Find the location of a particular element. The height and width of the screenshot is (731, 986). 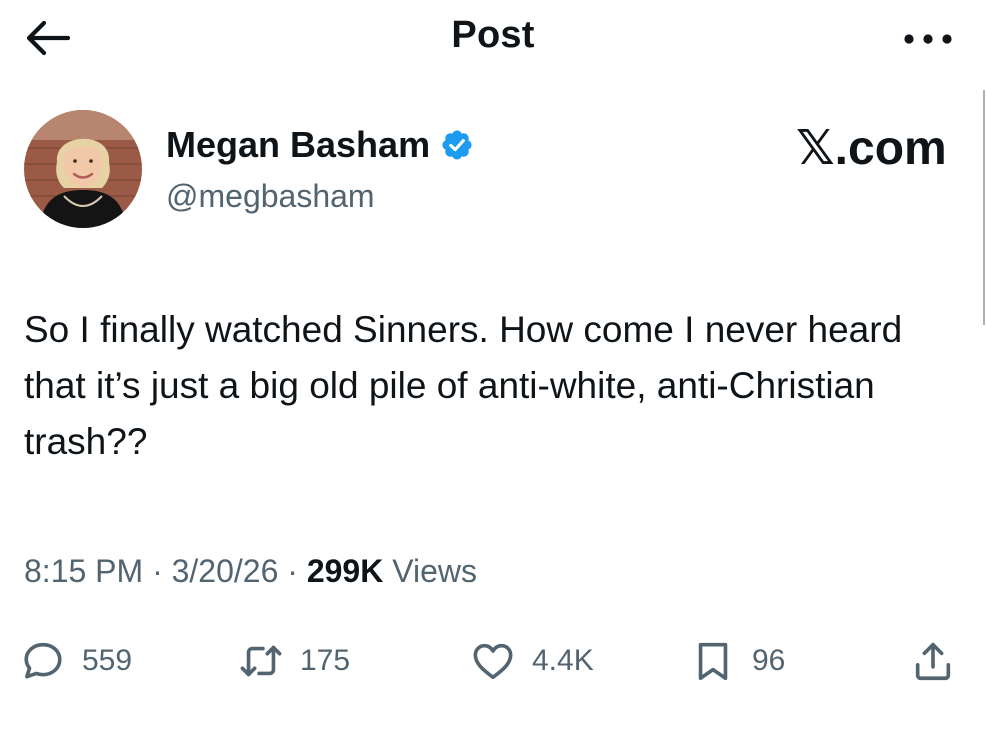

views-label: Views is located at coordinates (434, 571).